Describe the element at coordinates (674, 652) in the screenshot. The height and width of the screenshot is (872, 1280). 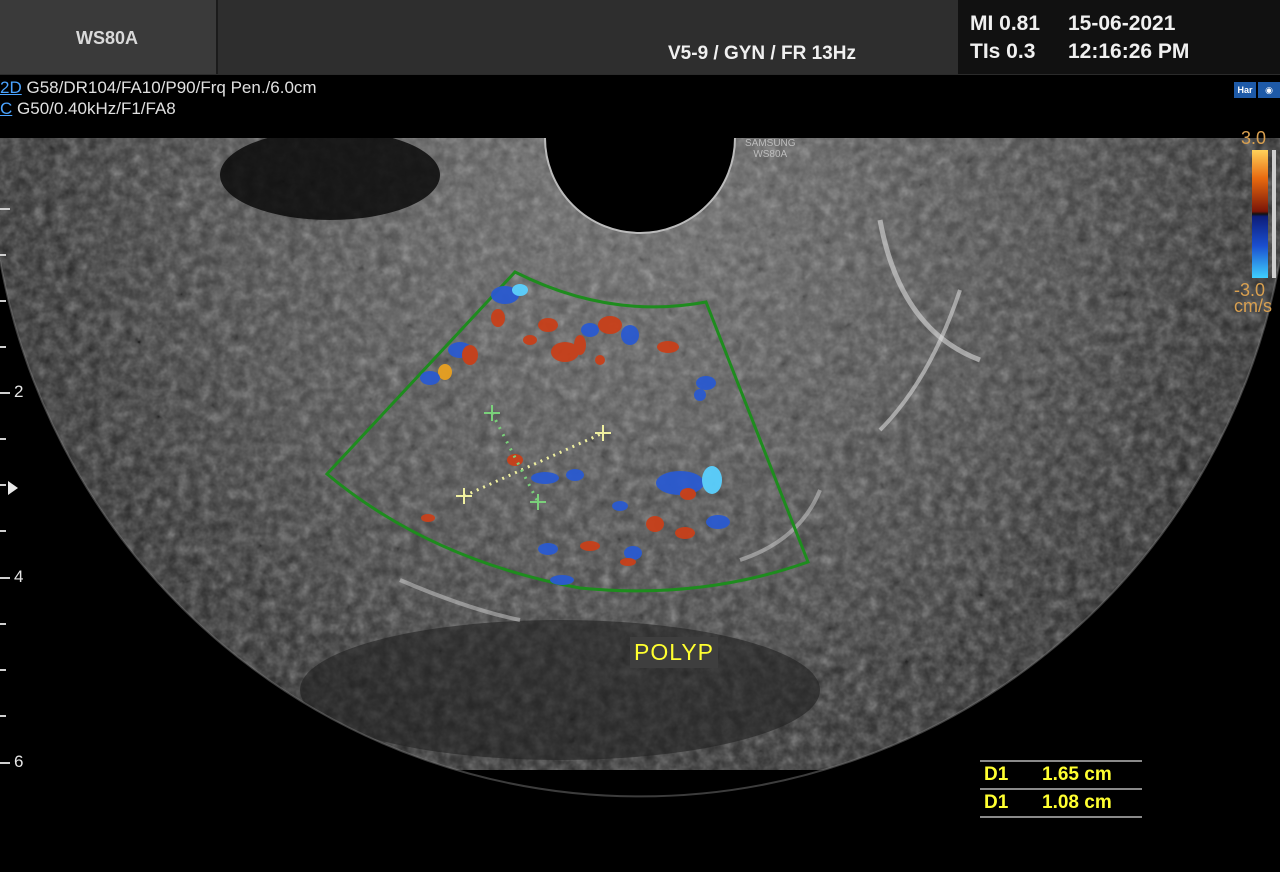
I see `annotation-label: POLYP` at that location.